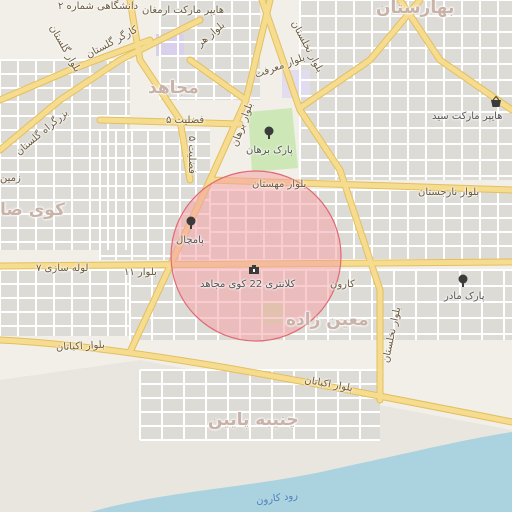 The width and height of the screenshot is (512, 512). What do you see at coordinates (185, 120) in the screenshot?
I see `road-label-fazilat-5: فضلیت ۵` at bounding box center [185, 120].